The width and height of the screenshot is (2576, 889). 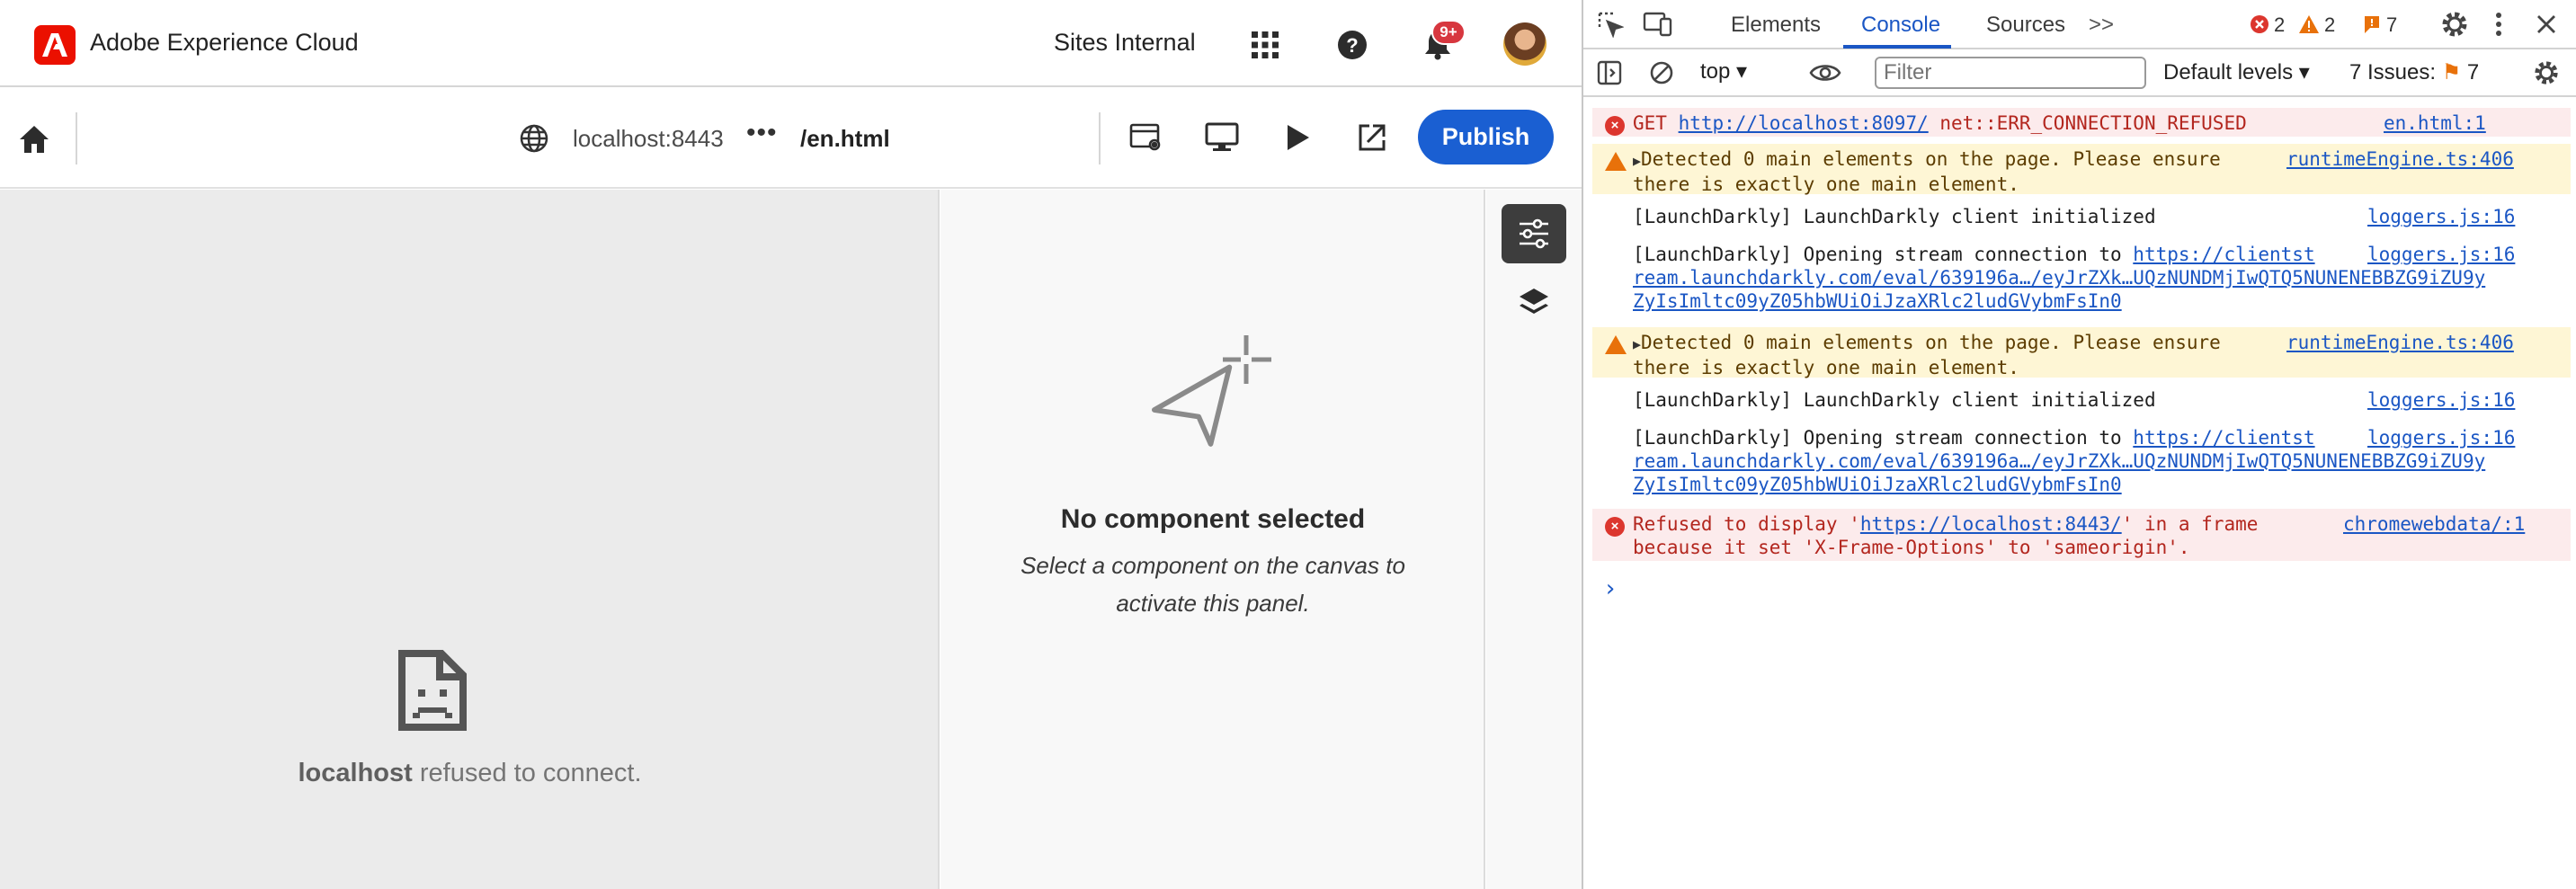 What do you see at coordinates (2280, 25) in the screenshot?
I see `error-count: 2` at bounding box center [2280, 25].